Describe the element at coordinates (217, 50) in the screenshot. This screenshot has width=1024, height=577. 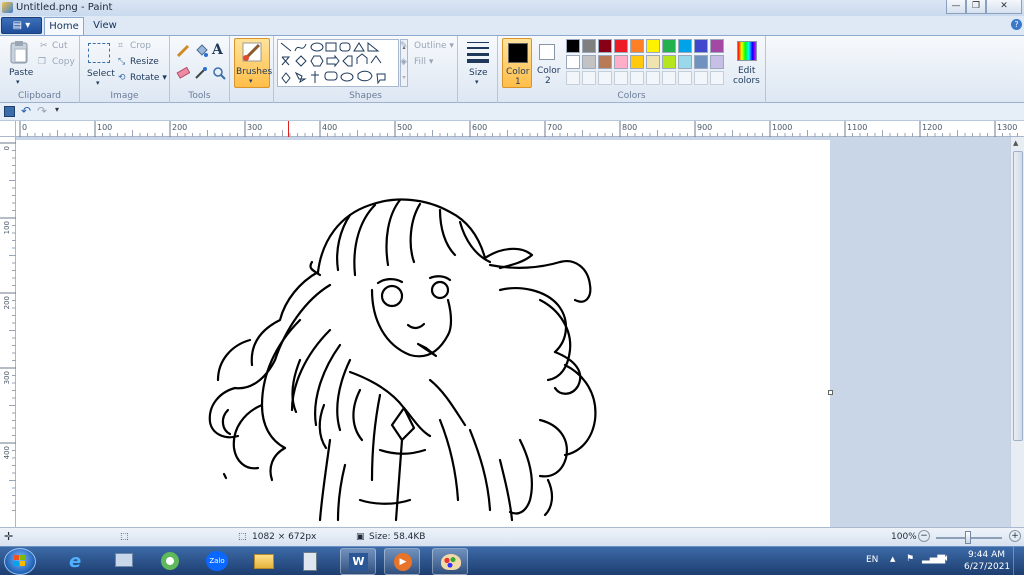
I see `text-icon: A` at that location.